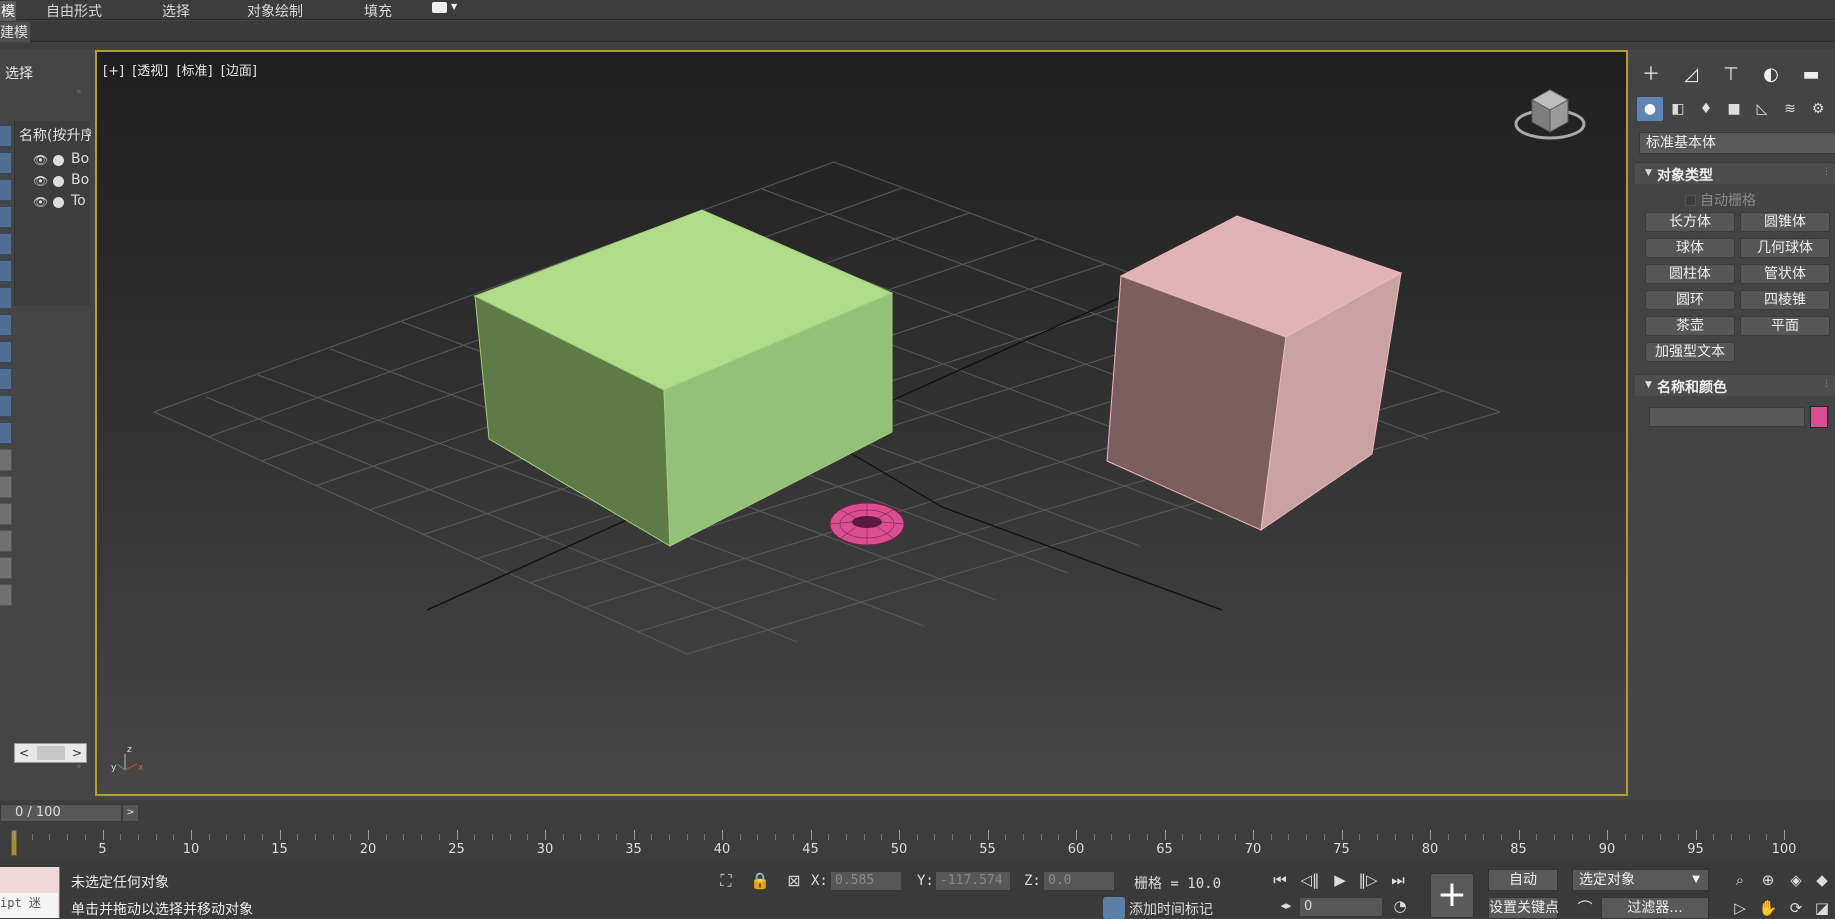  What do you see at coordinates (1280, 880) in the screenshot?
I see `go-to-start-icon: ⏮` at bounding box center [1280, 880].